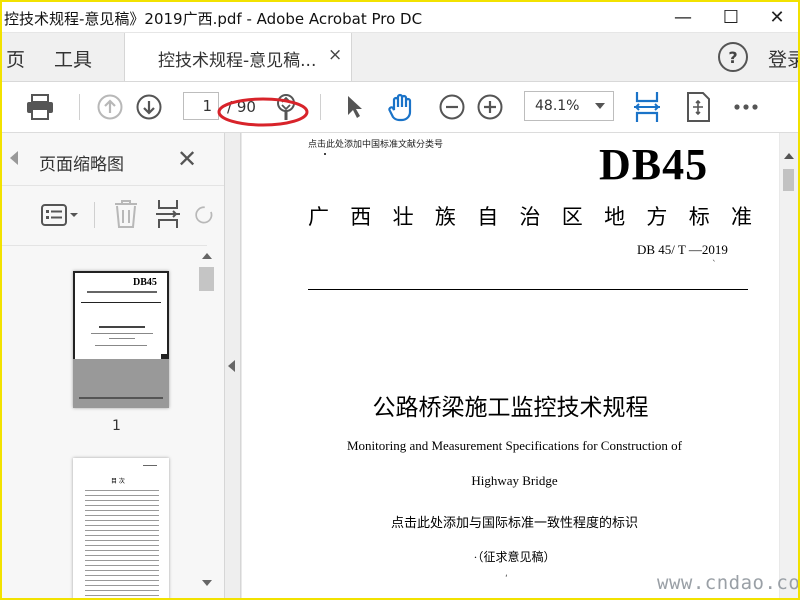 This screenshot has width=800, height=600. I want to click on zoom-out-icon, so click(452, 107).